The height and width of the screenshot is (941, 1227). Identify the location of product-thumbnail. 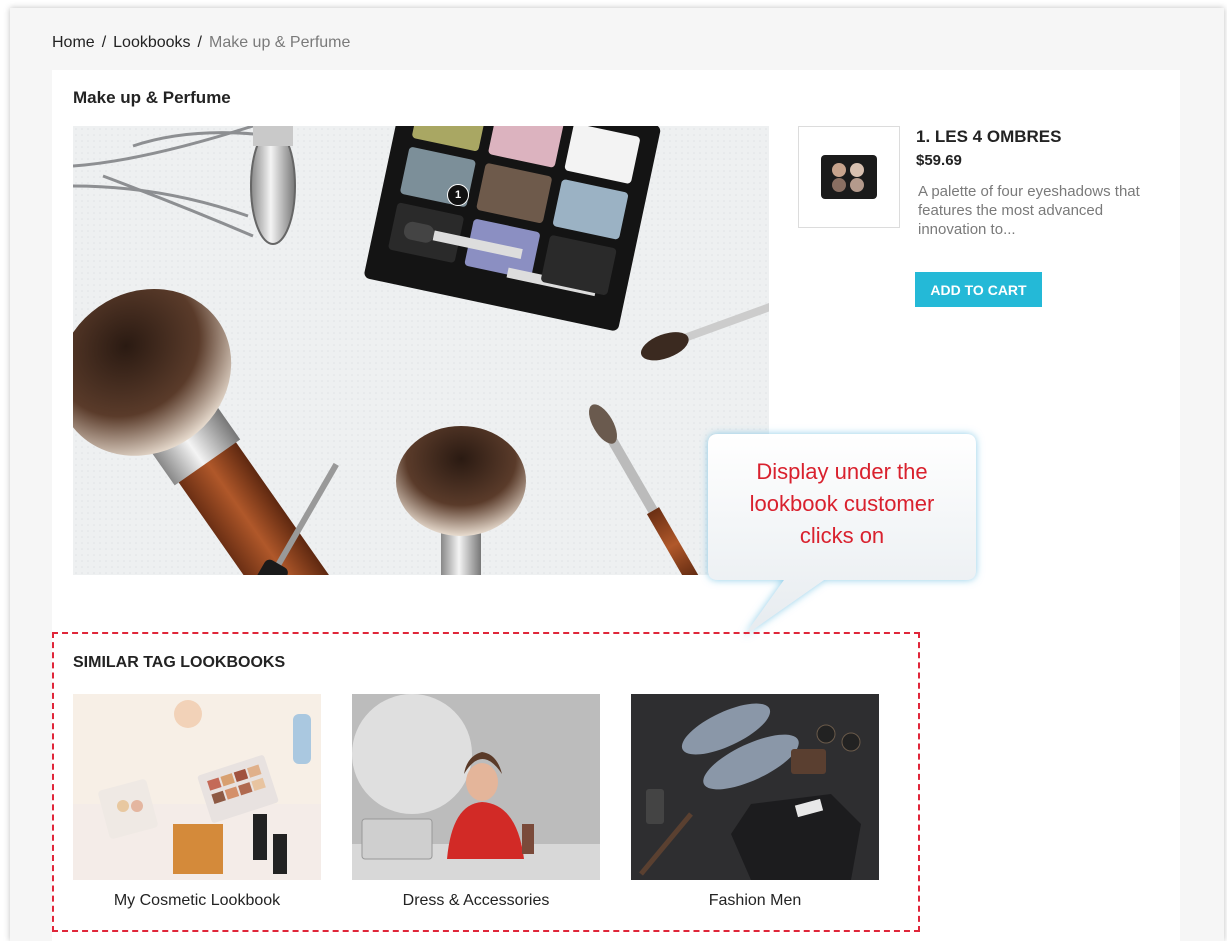
(849, 177).